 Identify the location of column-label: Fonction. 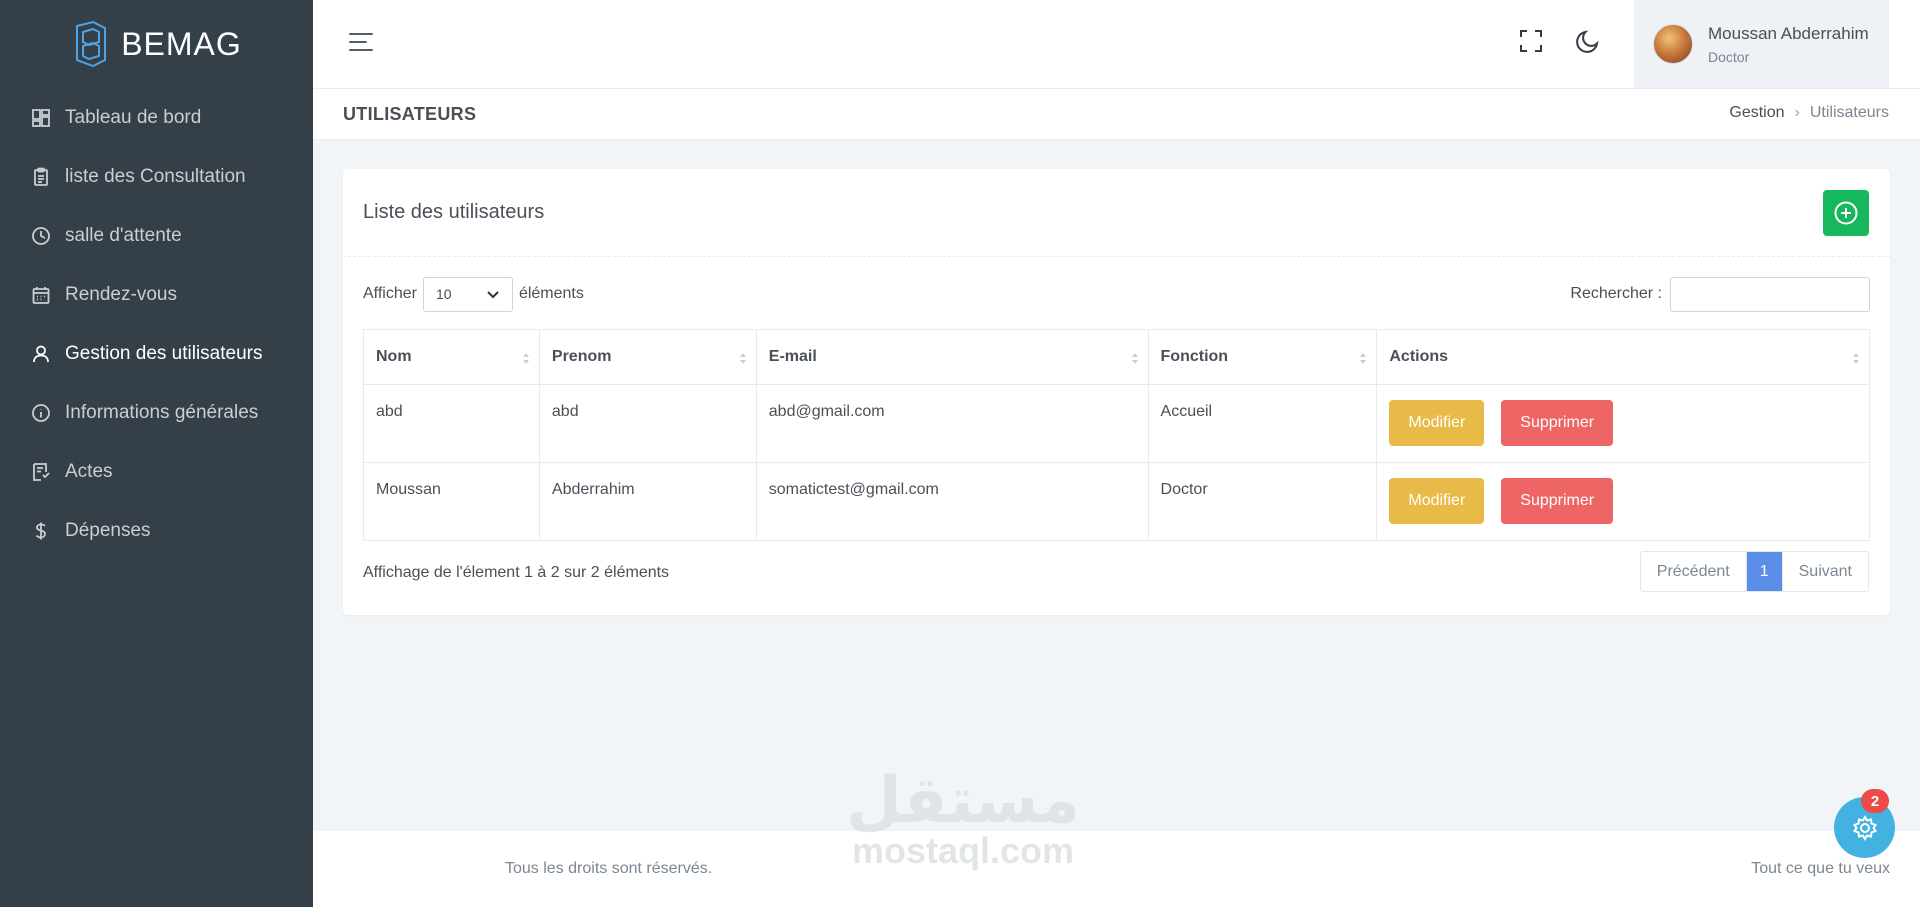
(1194, 356).